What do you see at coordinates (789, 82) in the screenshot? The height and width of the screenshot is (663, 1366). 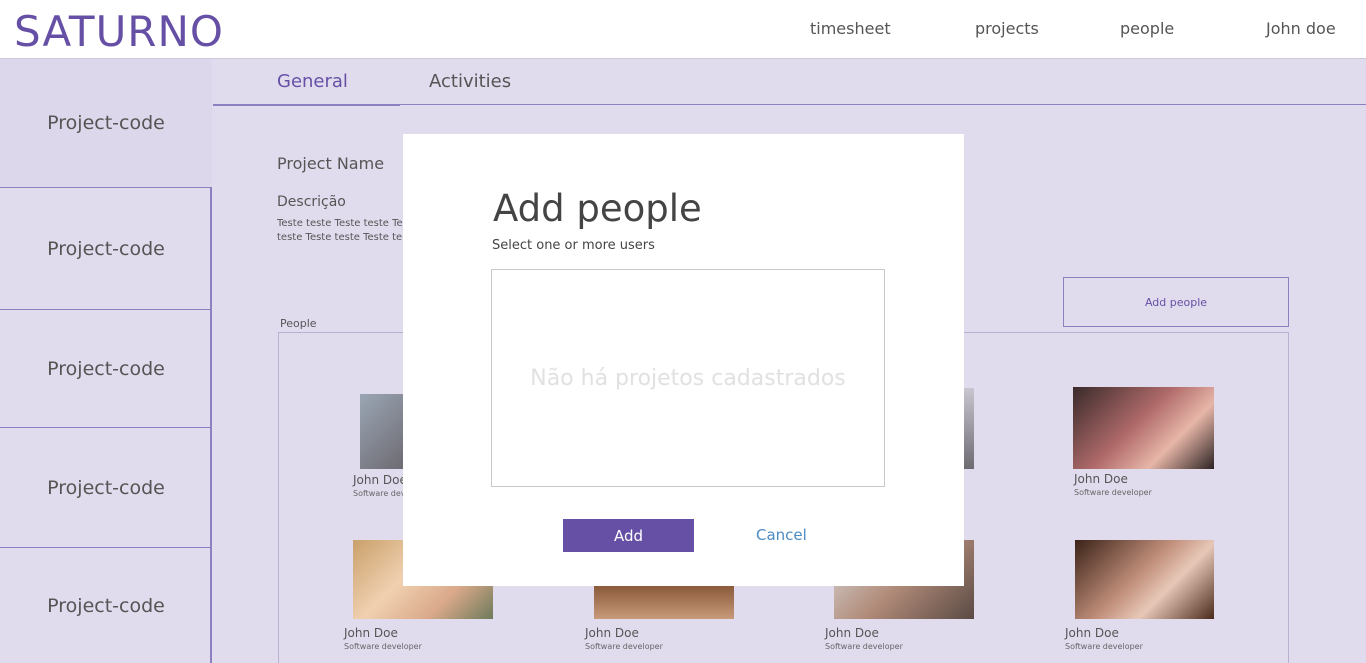 I see `tab-bar: General Activities` at bounding box center [789, 82].